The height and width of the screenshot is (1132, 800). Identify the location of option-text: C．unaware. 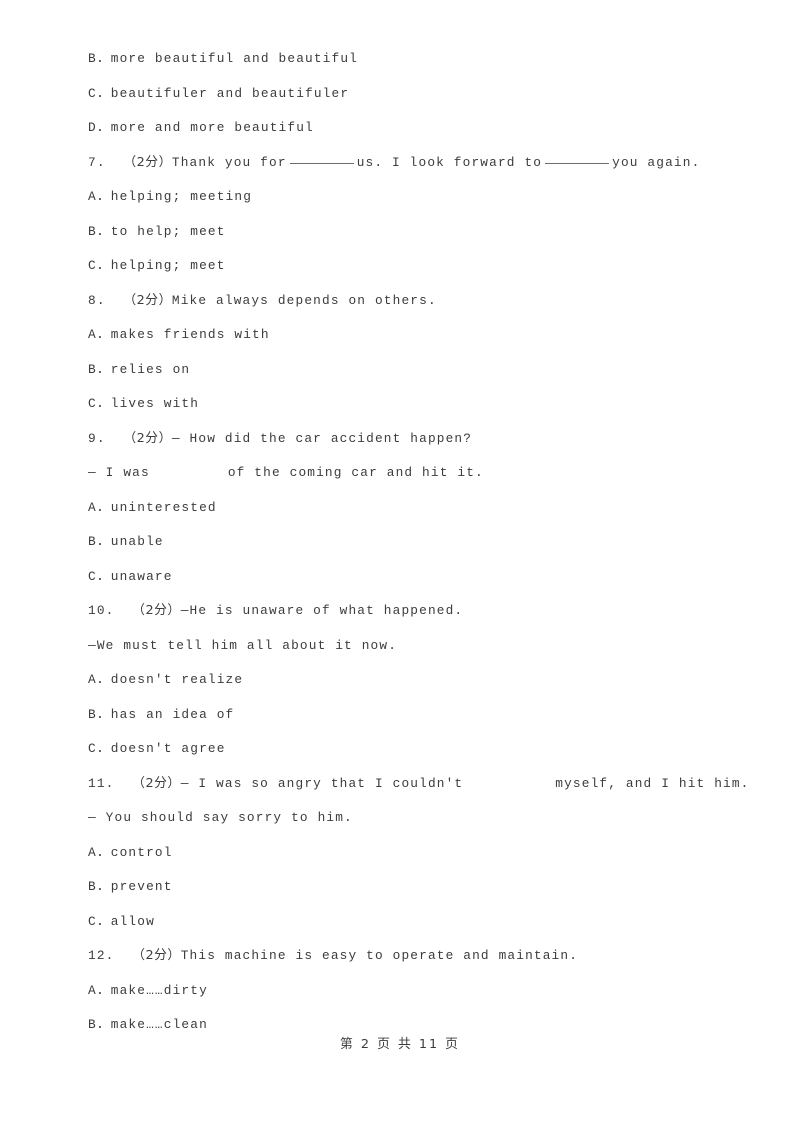
(130, 576).